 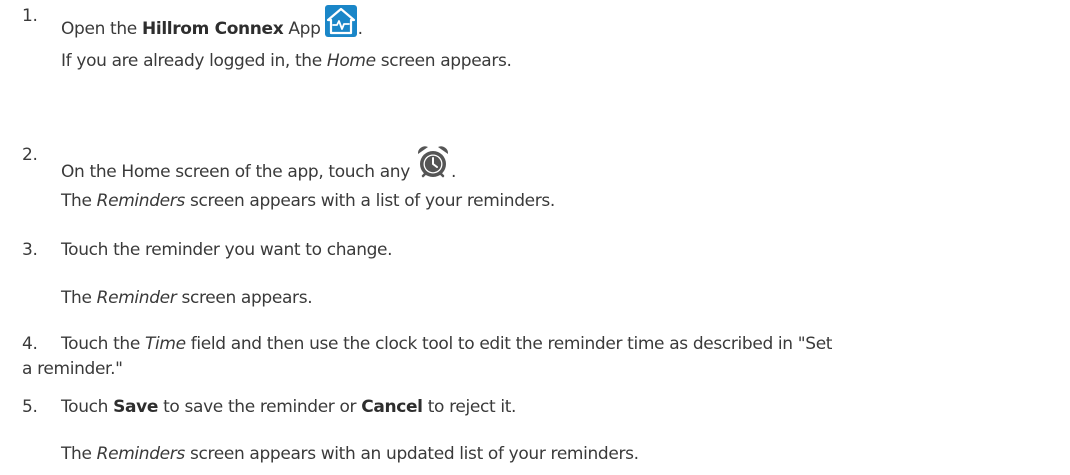 I want to click on step-4-continuation: a reminder.", so click(x=72, y=369).